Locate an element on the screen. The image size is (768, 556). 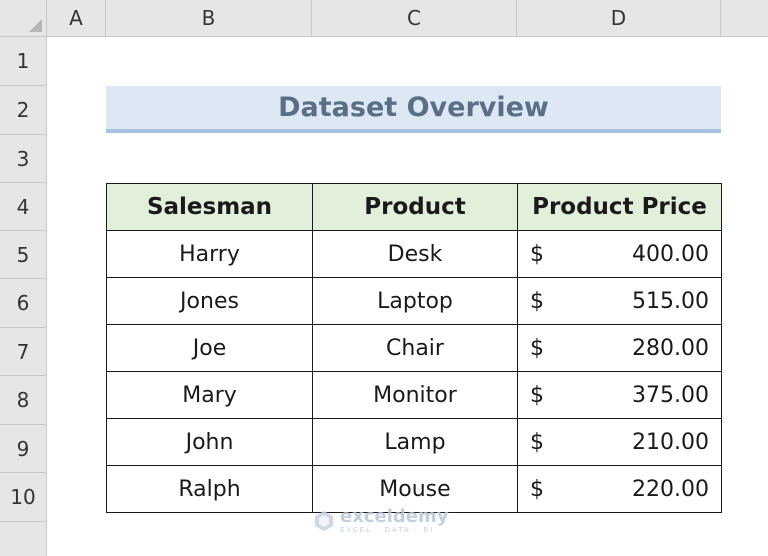
salesman-cell: Ralph is located at coordinates (209, 489).